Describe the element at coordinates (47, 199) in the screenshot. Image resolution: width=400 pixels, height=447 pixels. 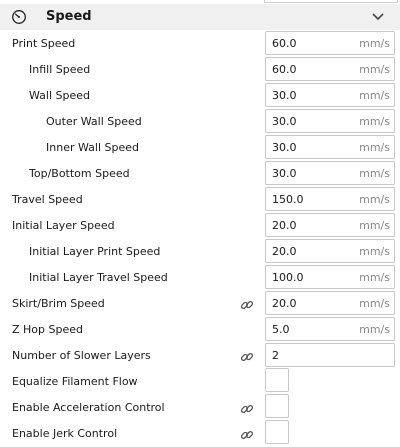
I see `setting-label: Travel Speed` at that location.